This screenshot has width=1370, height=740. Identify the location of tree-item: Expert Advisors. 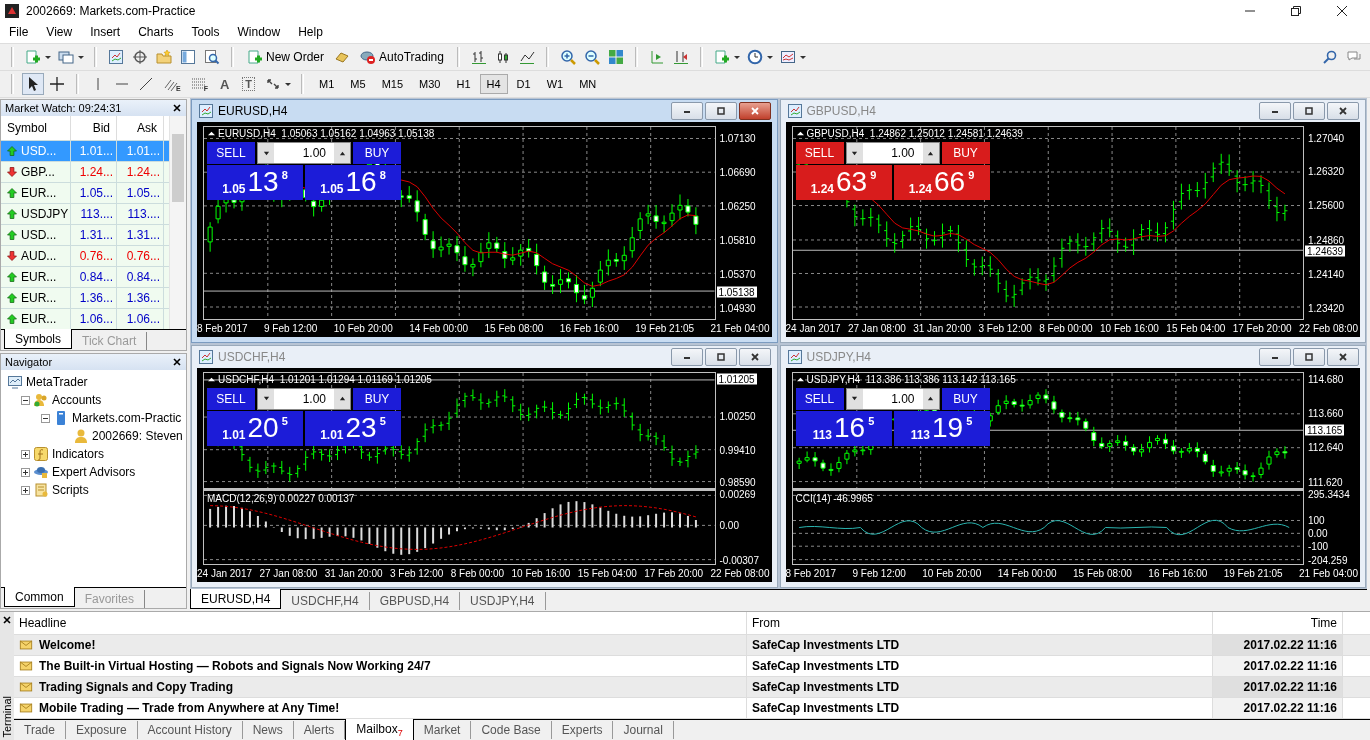
(94, 472).